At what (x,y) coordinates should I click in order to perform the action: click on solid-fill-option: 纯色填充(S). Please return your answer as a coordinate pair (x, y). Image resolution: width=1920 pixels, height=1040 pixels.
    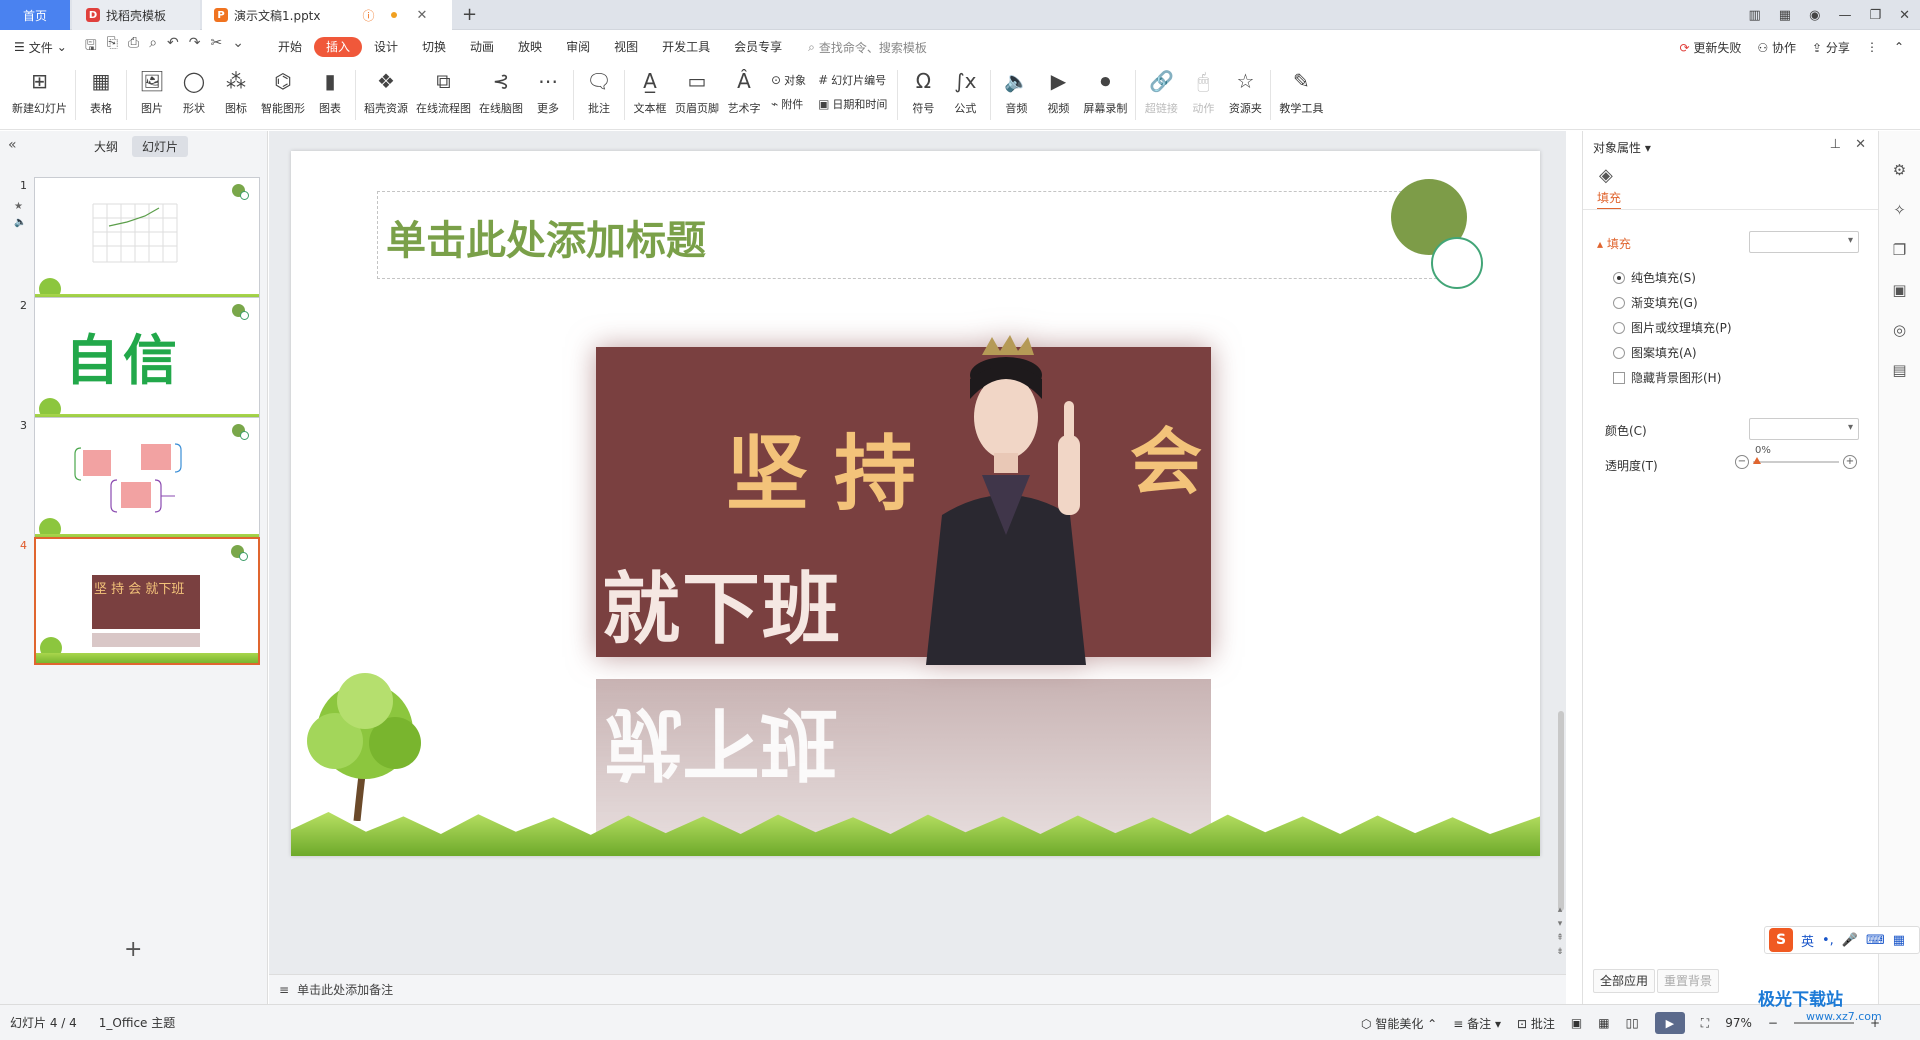
    Looking at the image, I should click on (1654, 277).